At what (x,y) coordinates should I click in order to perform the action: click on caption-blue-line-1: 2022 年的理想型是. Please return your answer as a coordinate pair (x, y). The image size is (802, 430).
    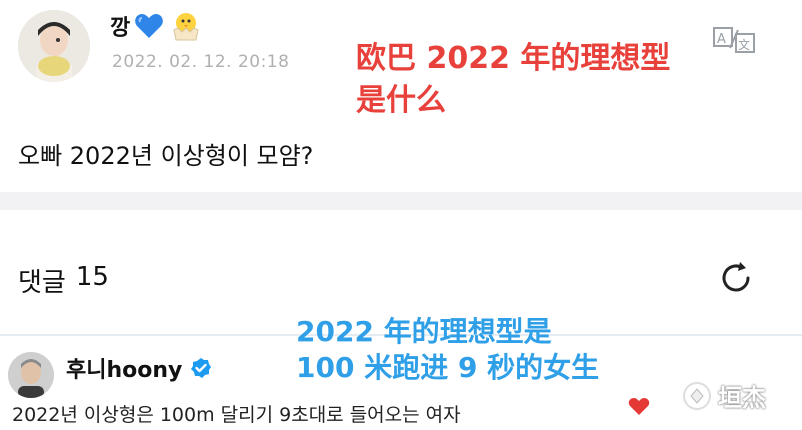
    Looking at the image, I should click on (424, 331).